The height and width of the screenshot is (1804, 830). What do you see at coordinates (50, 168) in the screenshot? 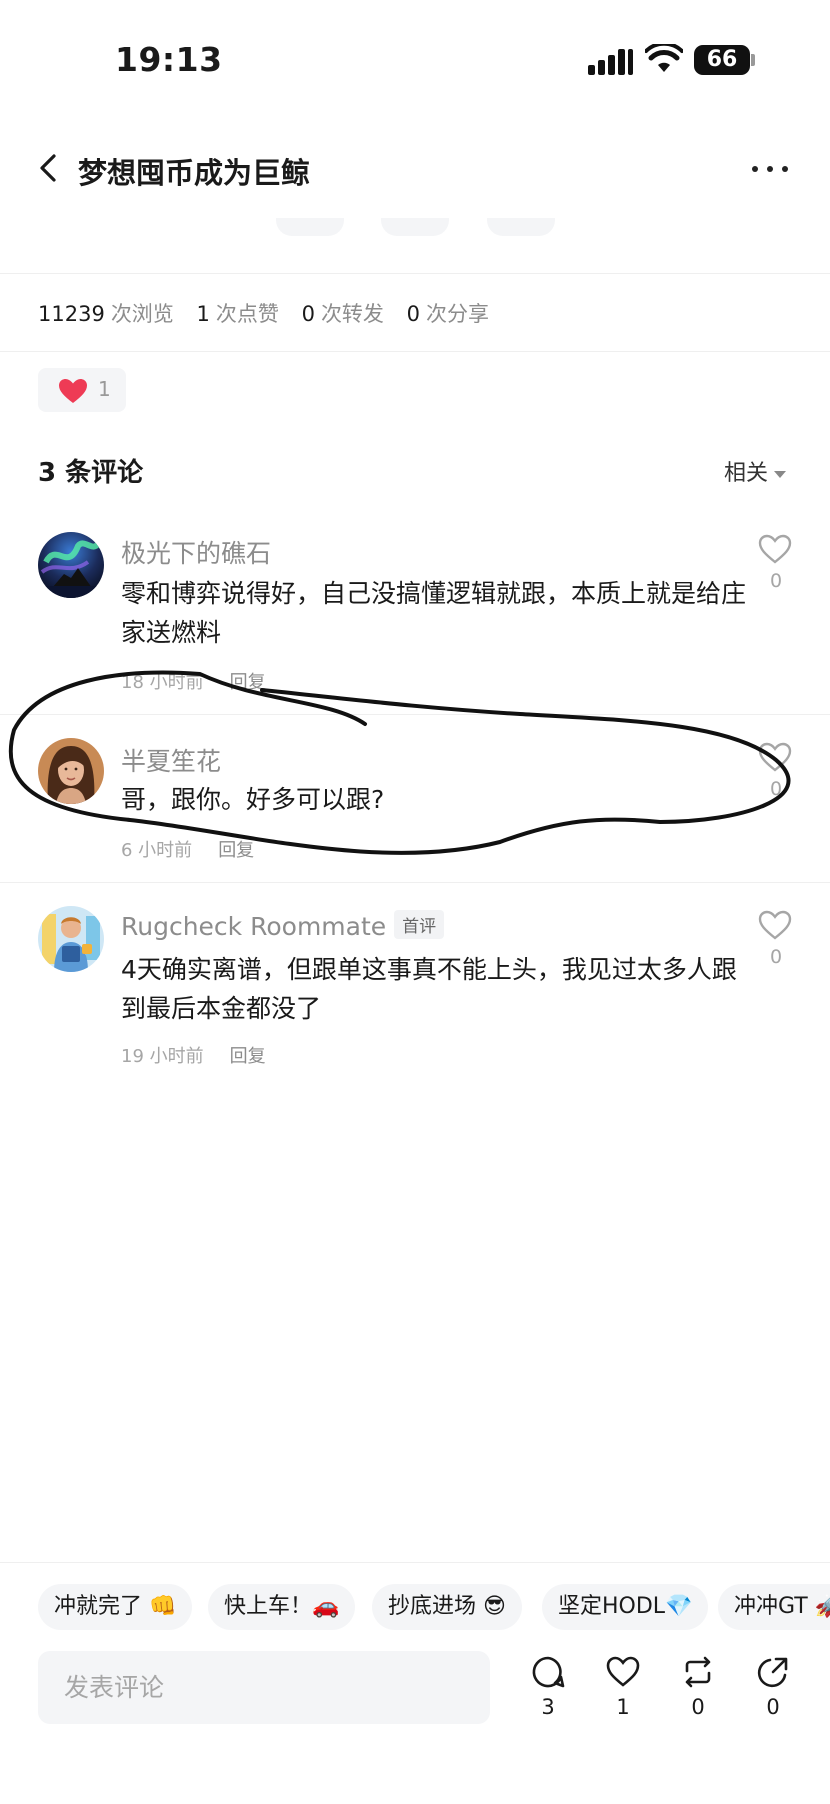
I see `back-arrow-icon` at bounding box center [50, 168].